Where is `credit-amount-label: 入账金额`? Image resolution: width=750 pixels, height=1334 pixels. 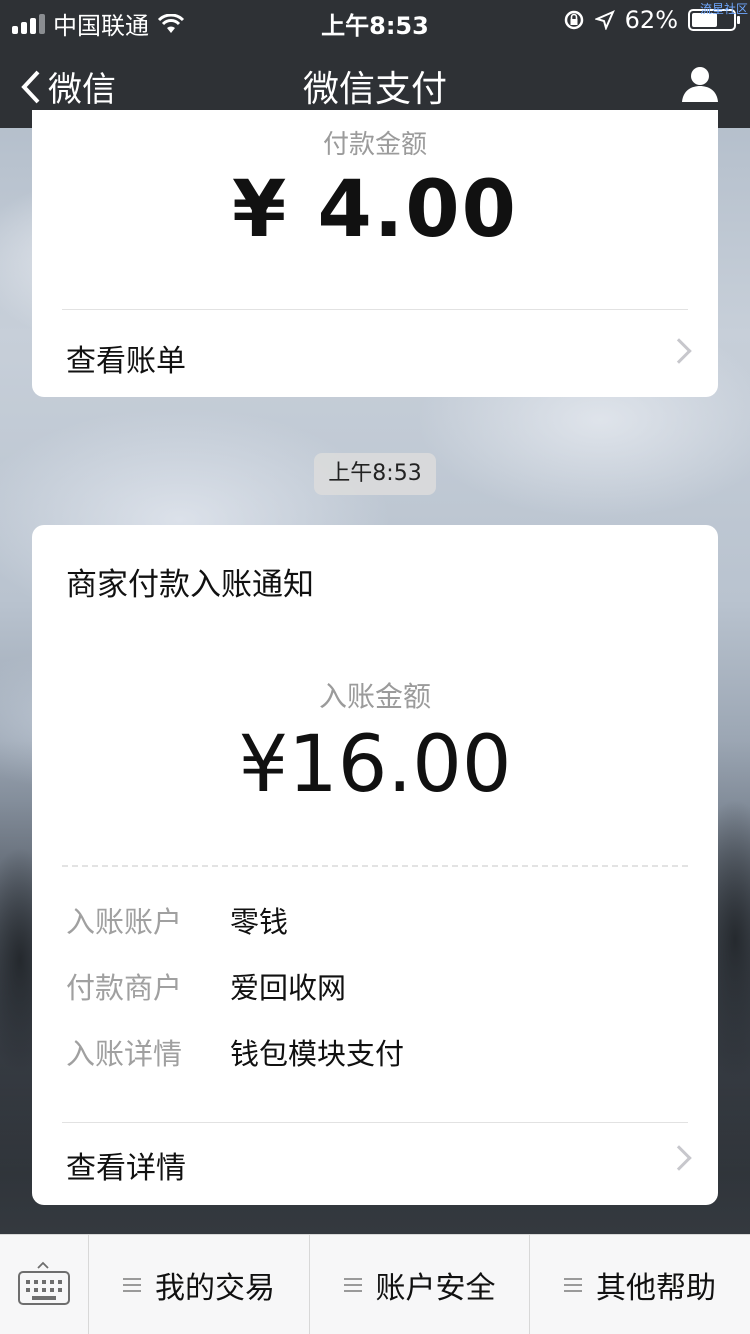 credit-amount-label: 入账金额 is located at coordinates (374, 696).